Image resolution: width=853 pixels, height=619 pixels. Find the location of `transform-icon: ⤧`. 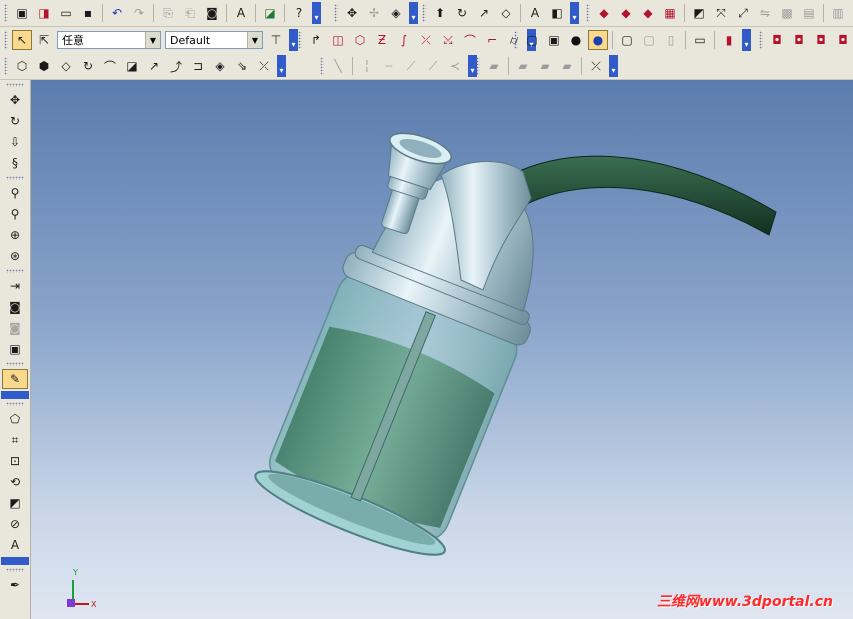

transform-icon: ⤧ is located at coordinates (721, 13).